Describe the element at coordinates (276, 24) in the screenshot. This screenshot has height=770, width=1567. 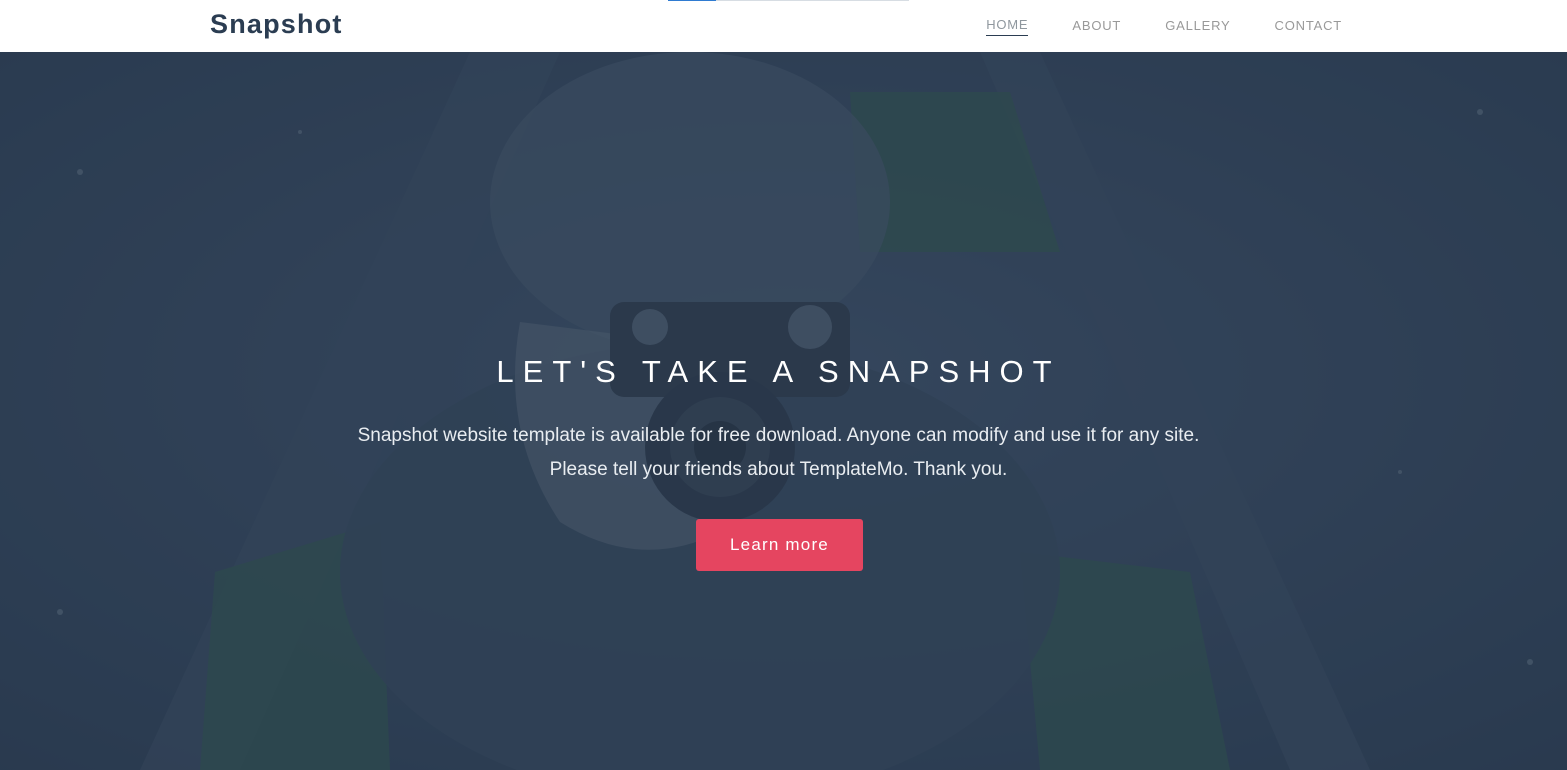
I see `brand-logo: Snapshot` at that location.